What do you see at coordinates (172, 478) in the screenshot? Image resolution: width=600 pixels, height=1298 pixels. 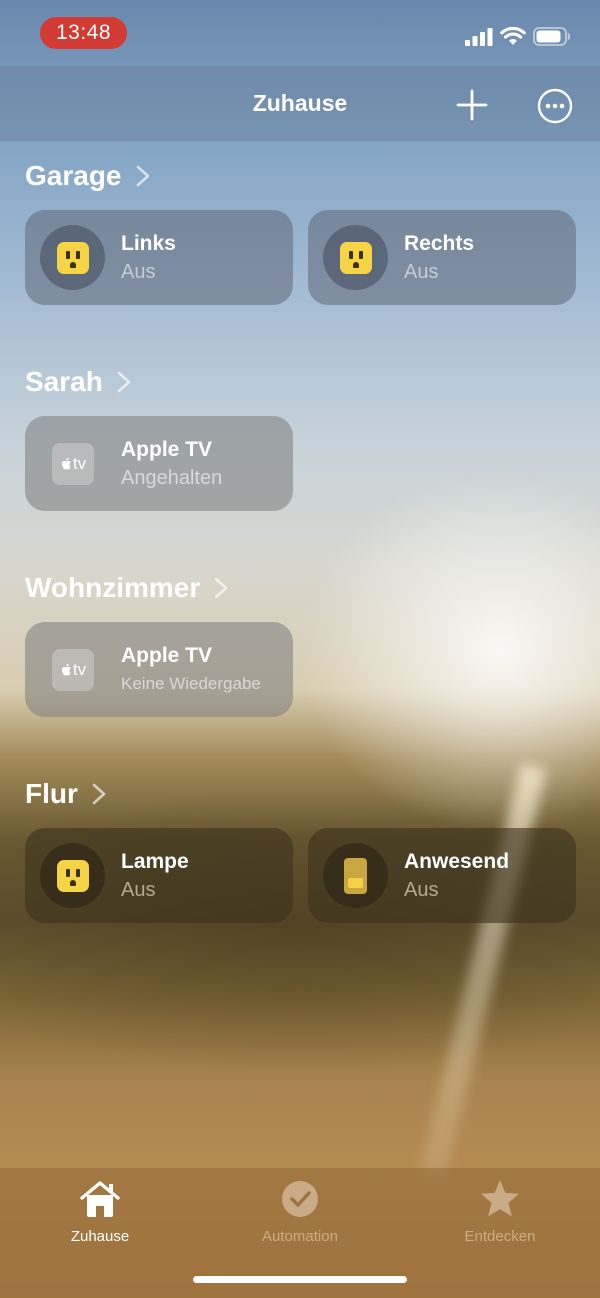 I see `accessory-state: Angehalten` at bounding box center [172, 478].